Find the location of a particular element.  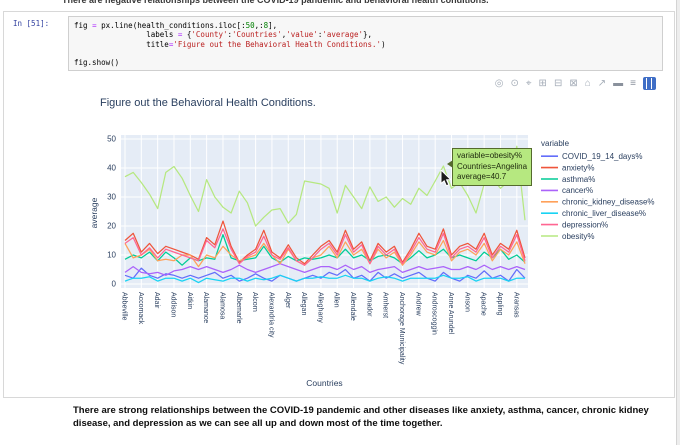

x-tick-label: Alger is located at coordinates (287, 300).